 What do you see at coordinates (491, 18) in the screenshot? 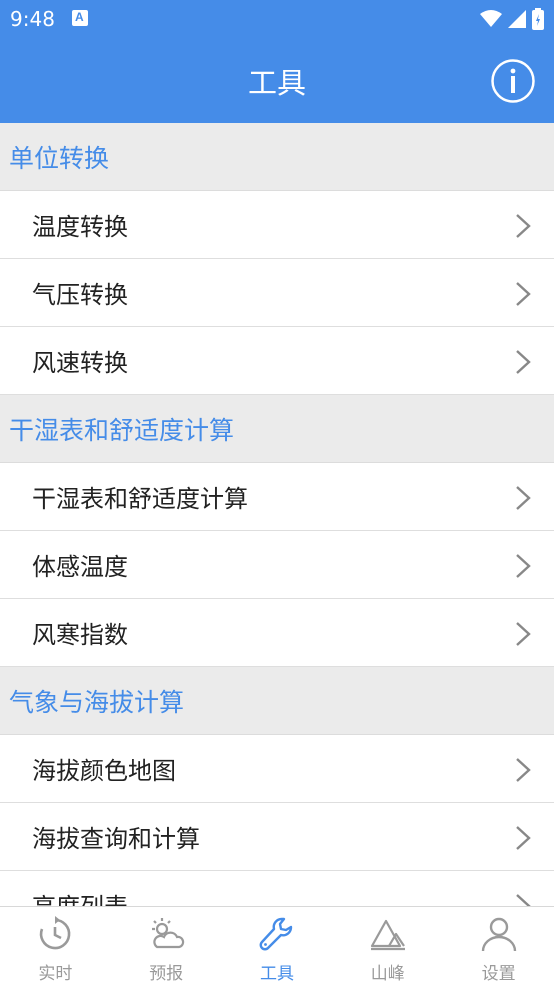
I see `wifi-icon` at bounding box center [491, 18].